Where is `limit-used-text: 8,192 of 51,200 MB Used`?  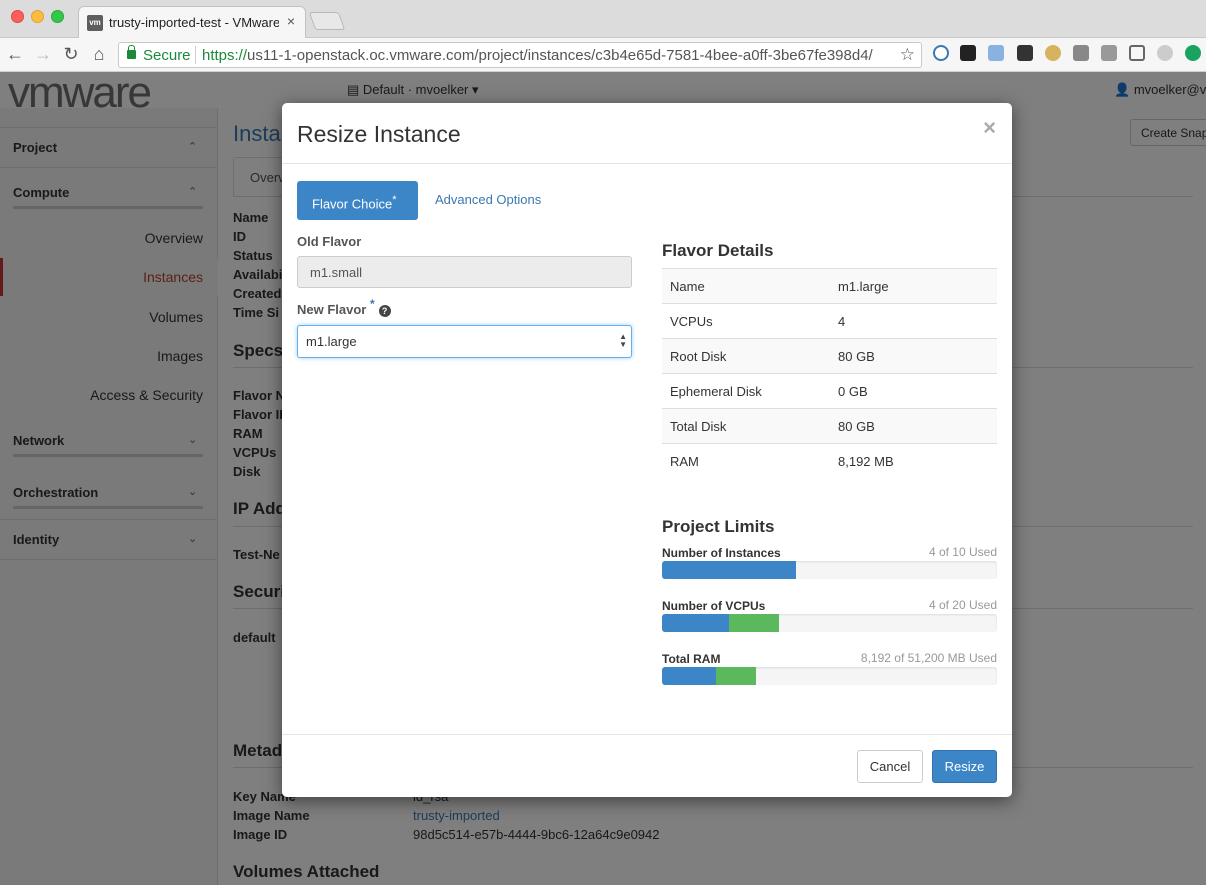 limit-used-text: 8,192 of 51,200 MB Used is located at coordinates (928, 658).